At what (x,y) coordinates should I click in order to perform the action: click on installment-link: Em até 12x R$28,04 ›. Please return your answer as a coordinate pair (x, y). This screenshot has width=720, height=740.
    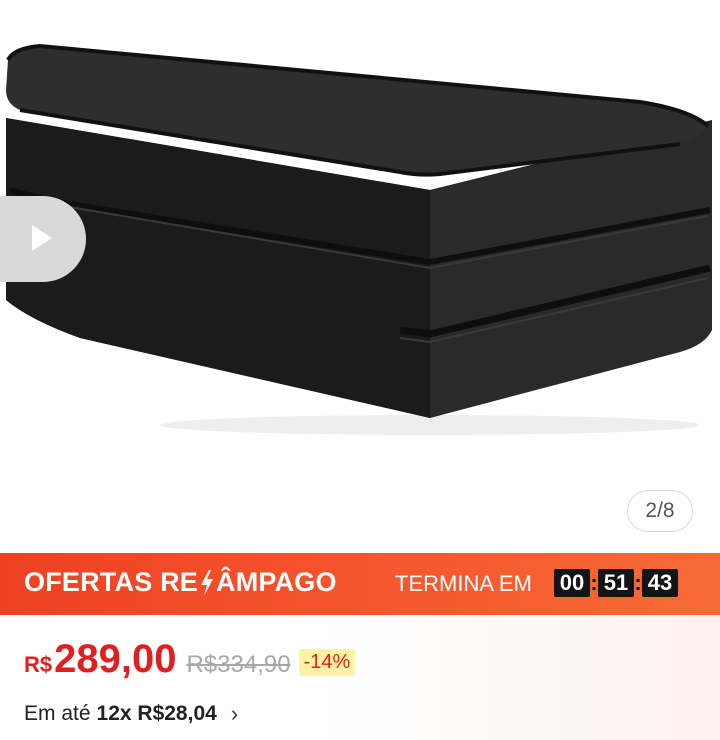
    Looking at the image, I should click on (131, 714).